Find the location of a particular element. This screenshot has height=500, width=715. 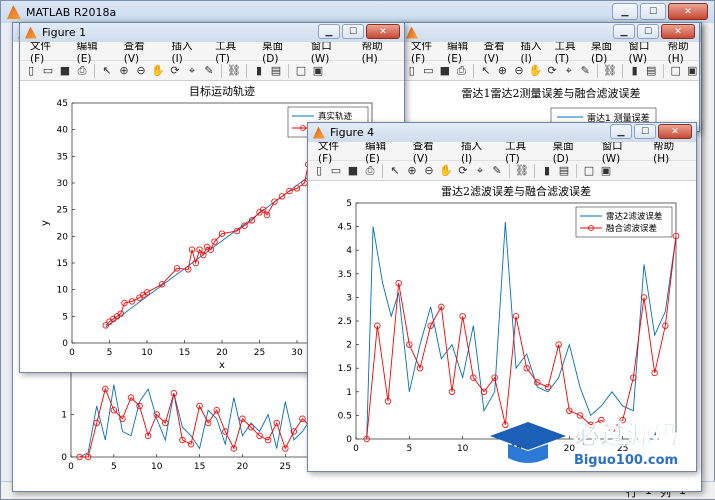

fig4-ytick-label: 1.5 is located at coordinates (345, 369).